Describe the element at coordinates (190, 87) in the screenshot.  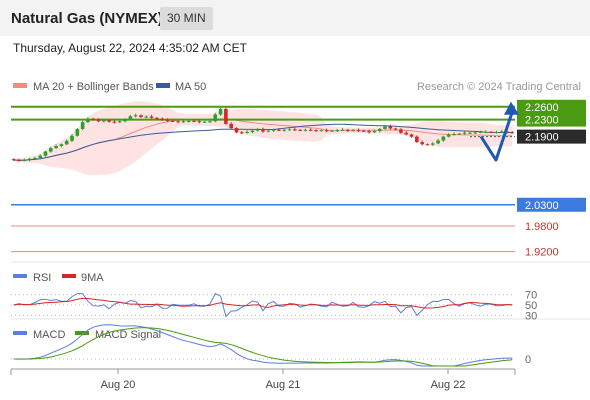
I see `legend-ma50-label: MA 50` at that location.